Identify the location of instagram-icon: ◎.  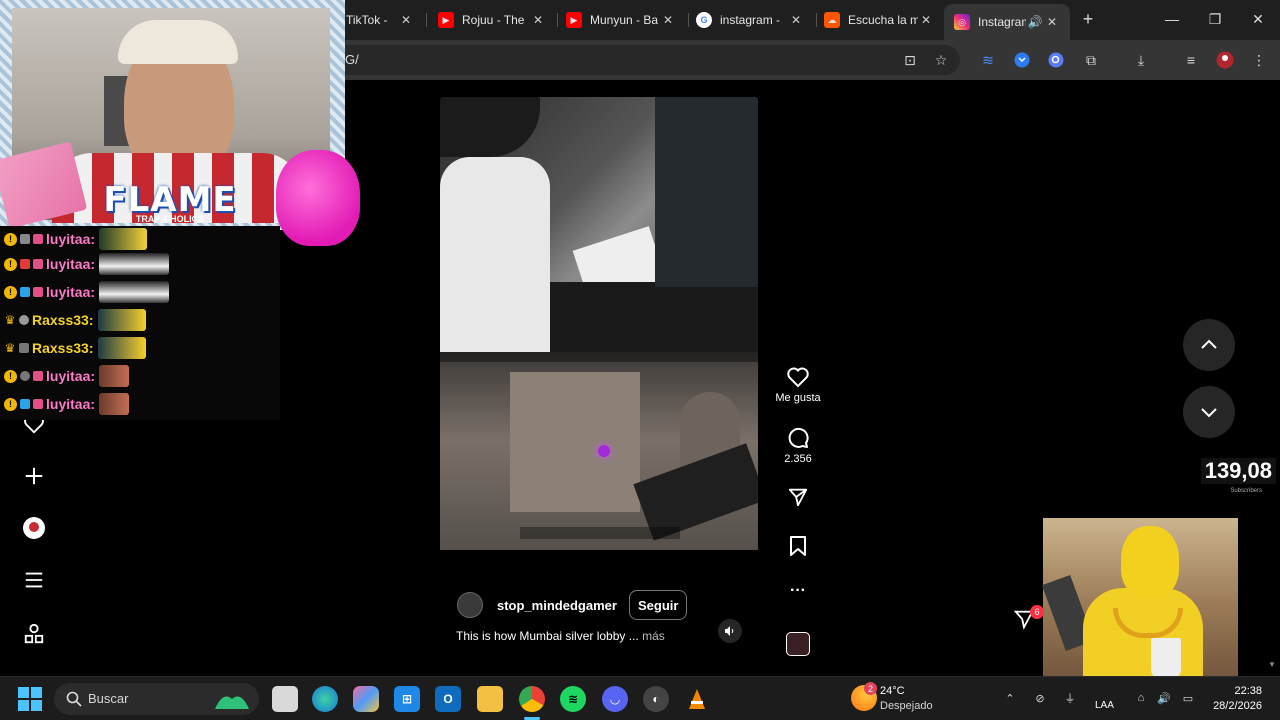
(962, 22).